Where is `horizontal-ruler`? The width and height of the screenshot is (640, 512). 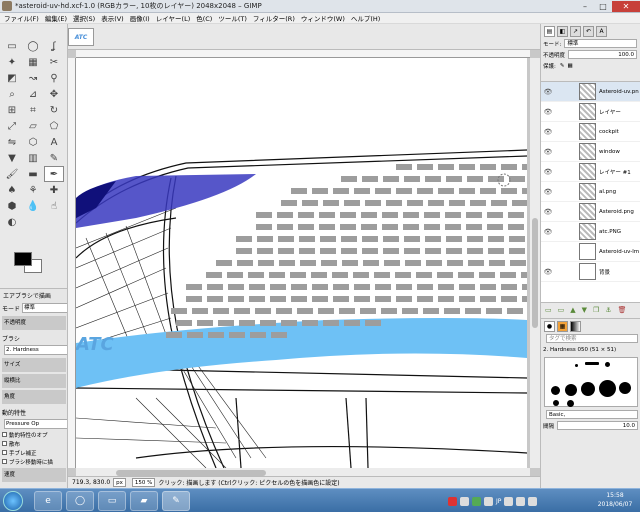
horizontal-ruler is located at coordinates (303, 54).